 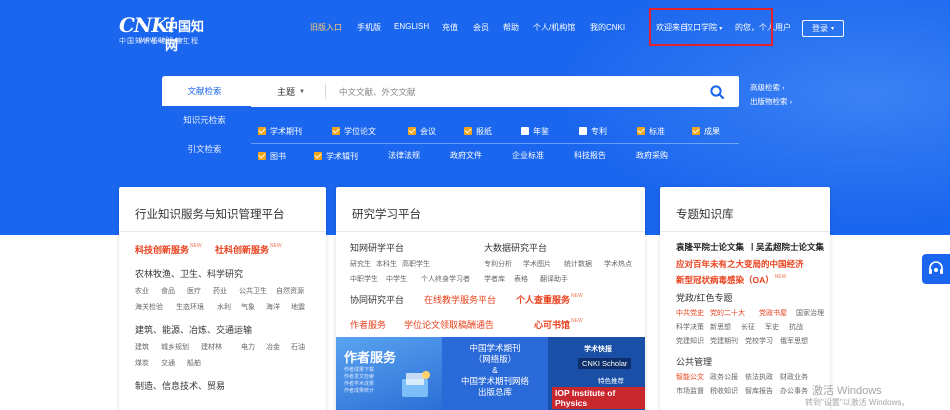 What do you see at coordinates (149, 307) in the screenshot?
I see `industry-link: 海关检验` at bounding box center [149, 307].